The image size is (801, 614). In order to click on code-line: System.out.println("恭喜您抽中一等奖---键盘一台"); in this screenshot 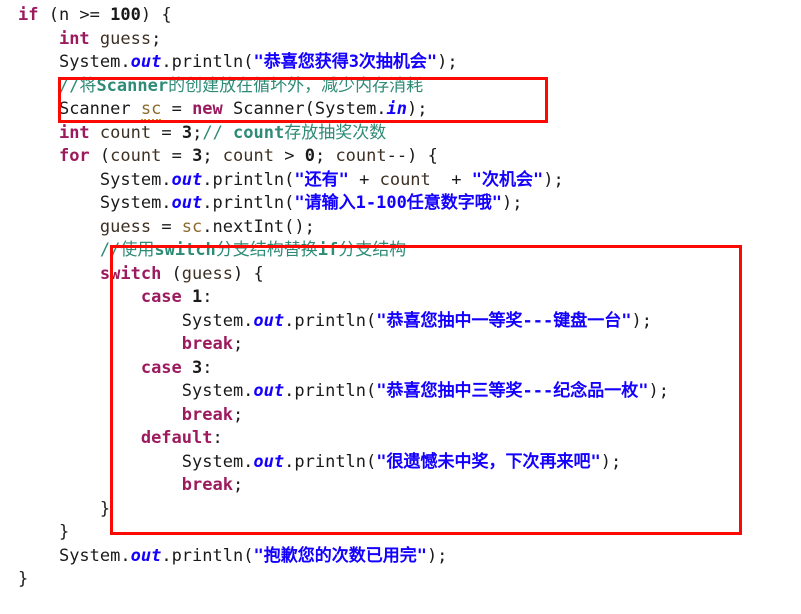, I will do `click(400, 322)`.